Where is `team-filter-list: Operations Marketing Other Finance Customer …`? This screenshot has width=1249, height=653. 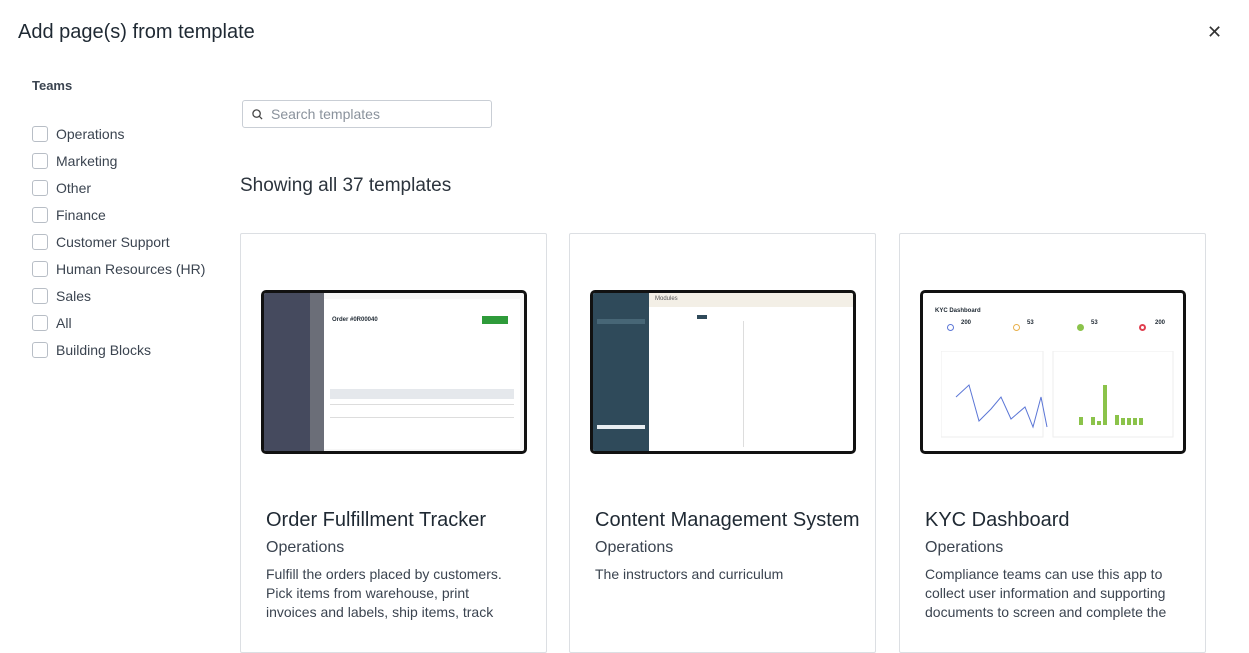 team-filter-list: Operations Marketing Other Finance Customer … is located at coordinates (118, 241).